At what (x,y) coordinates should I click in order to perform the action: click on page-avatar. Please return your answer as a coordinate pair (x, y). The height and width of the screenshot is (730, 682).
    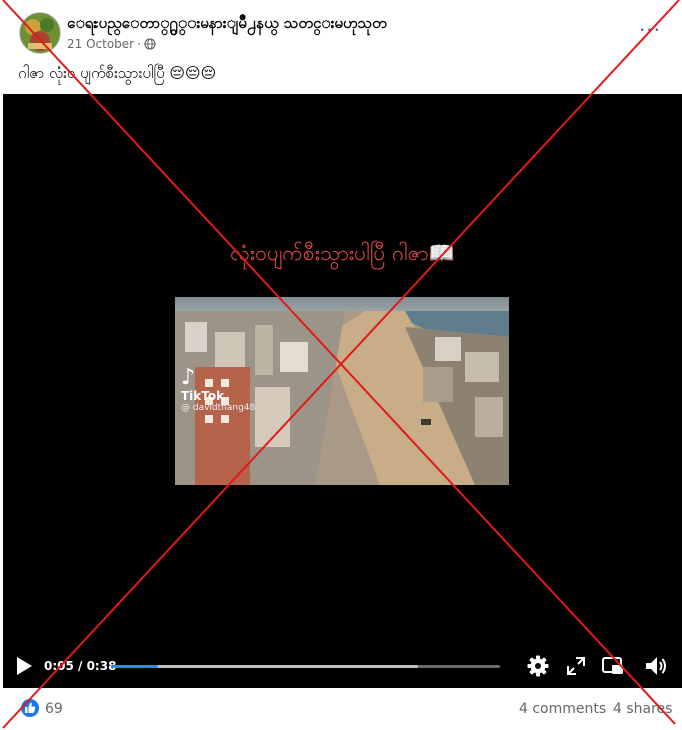
    Looking at the image, I should click on (40, 33).